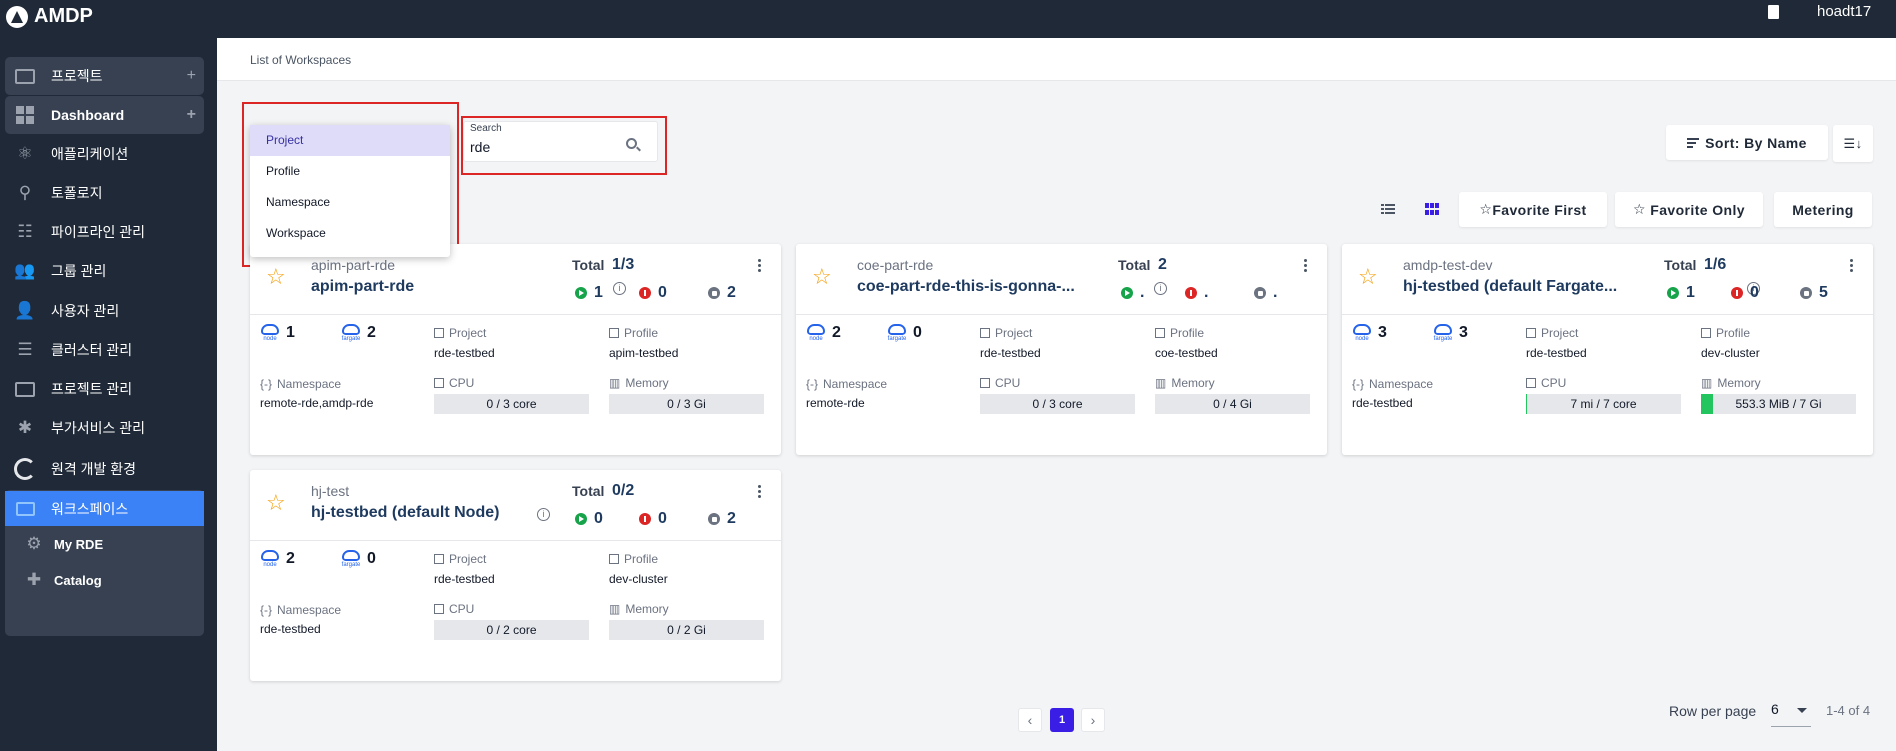 This screenshot has width=1896, height=751. What do you see at coordinates (662, 292) in the screenshot?
I see `error-value: 0` at bounding box center [662, 292].